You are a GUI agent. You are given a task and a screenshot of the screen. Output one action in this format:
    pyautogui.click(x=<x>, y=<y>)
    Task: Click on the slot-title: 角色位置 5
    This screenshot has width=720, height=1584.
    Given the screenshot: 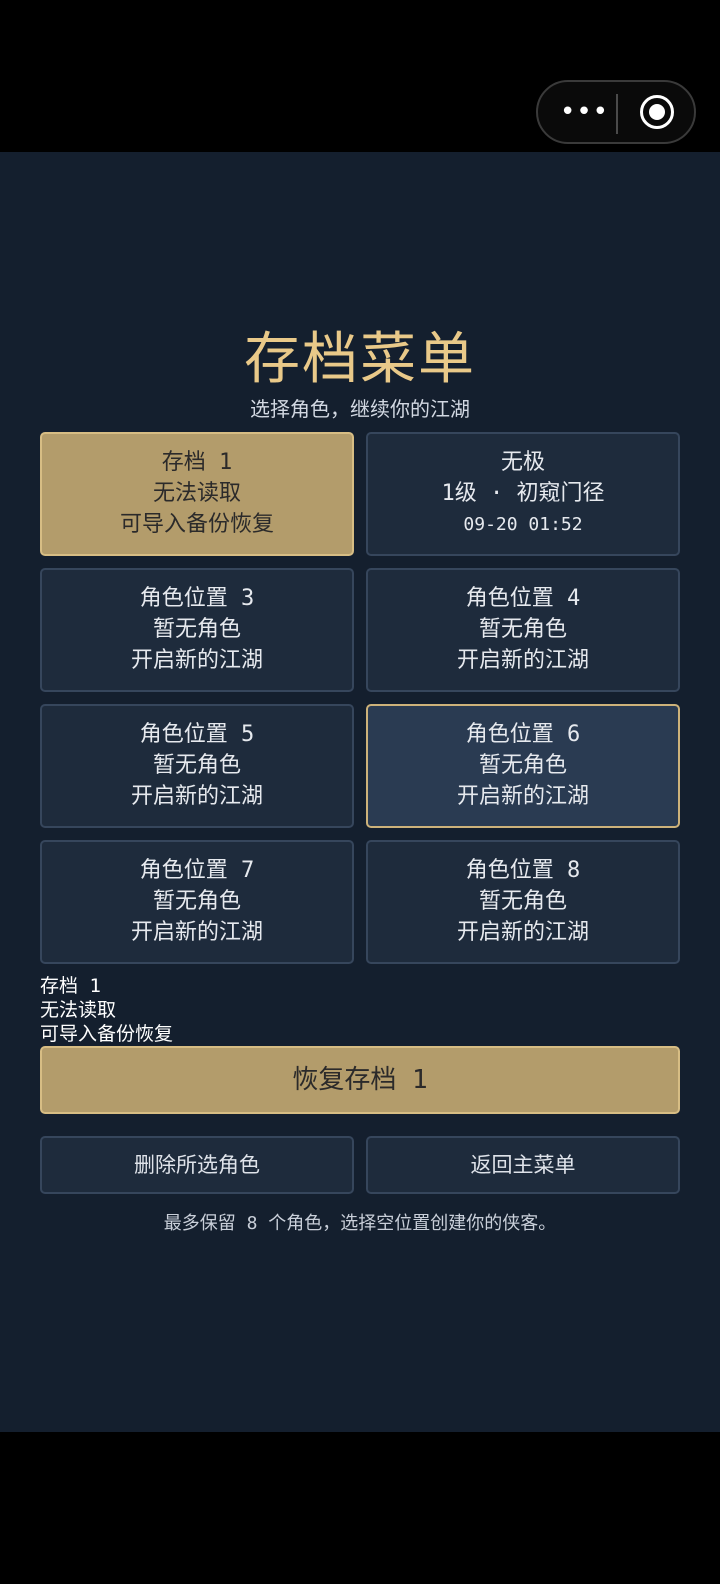 What is the action you would take?
    pyautogui.click(x=197, y=734)
    